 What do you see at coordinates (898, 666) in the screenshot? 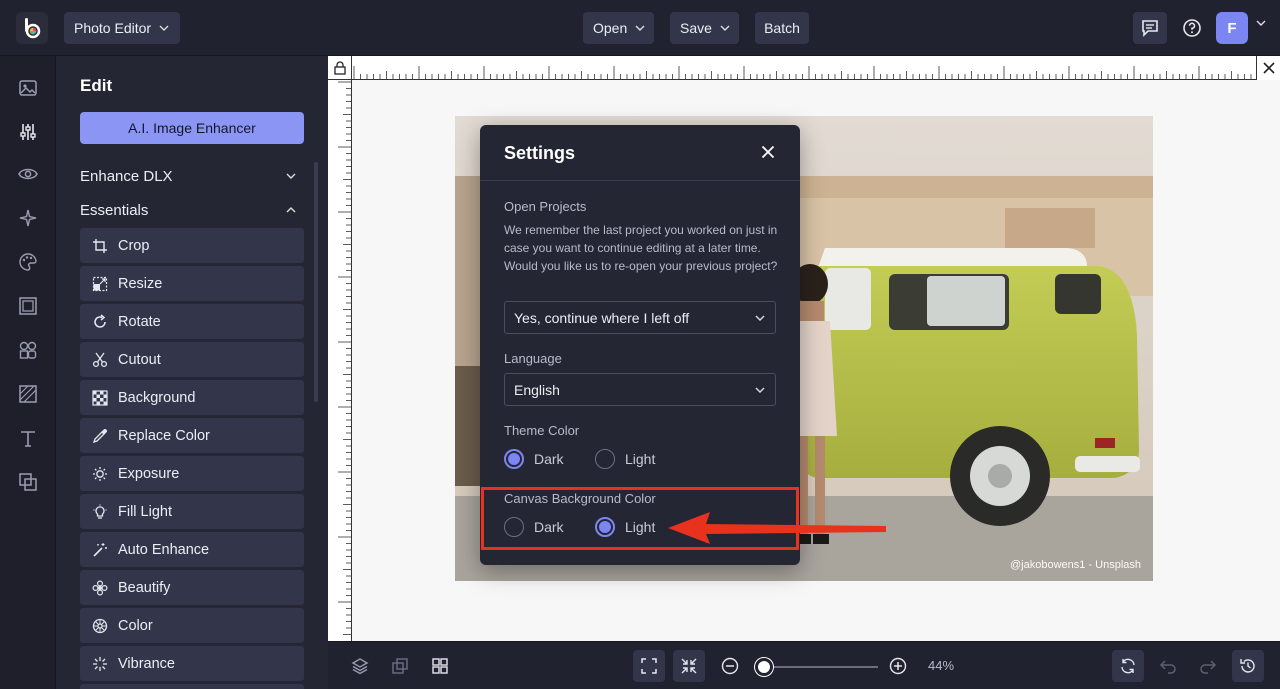
I see `zoom-in-icon` at bounding box center [898, 666].